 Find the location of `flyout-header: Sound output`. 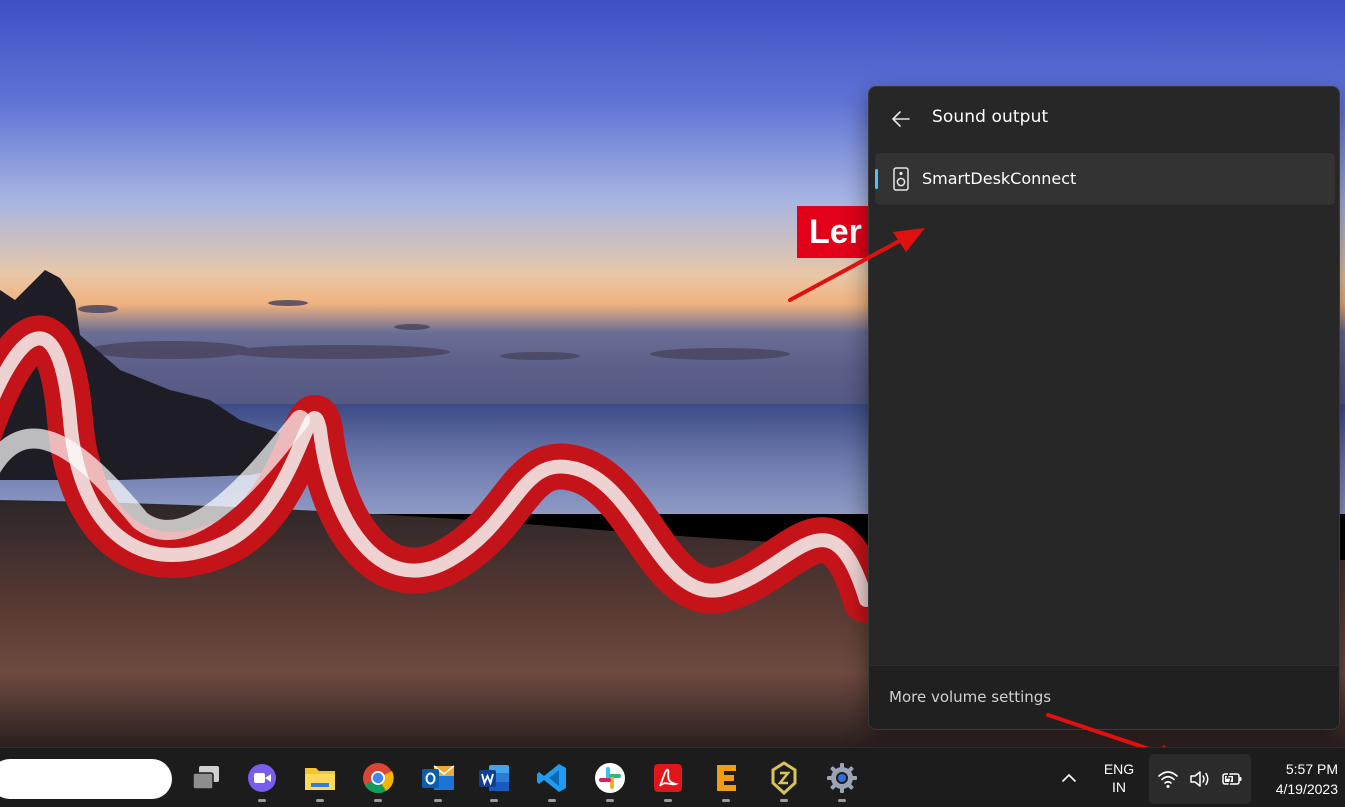

flyout-header: Sound output is located at coordinates (1104, 118).